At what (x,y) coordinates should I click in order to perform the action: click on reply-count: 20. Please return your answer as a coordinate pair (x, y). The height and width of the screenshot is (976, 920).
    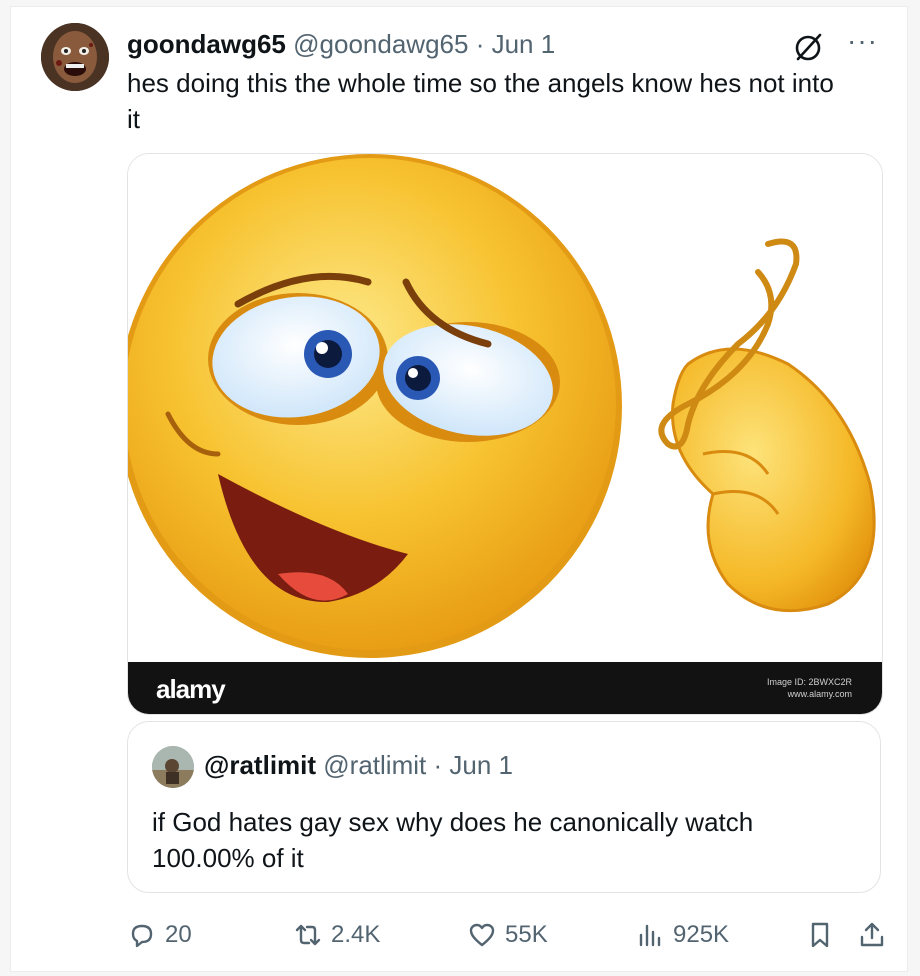
    Looking at the image, I should click on (178, 934).